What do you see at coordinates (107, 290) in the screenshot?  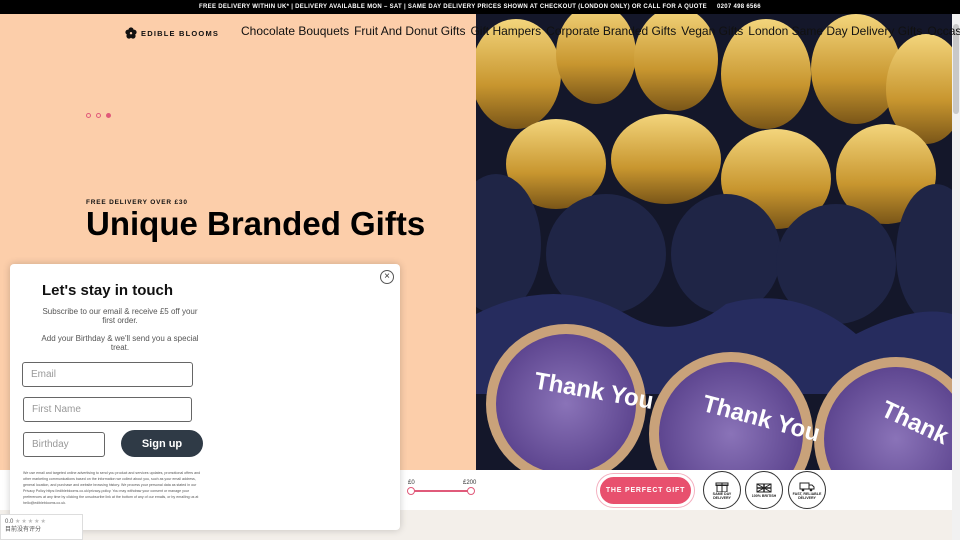 I see `popup-title: Let's stay in touch` at bounding box center [107, 290].